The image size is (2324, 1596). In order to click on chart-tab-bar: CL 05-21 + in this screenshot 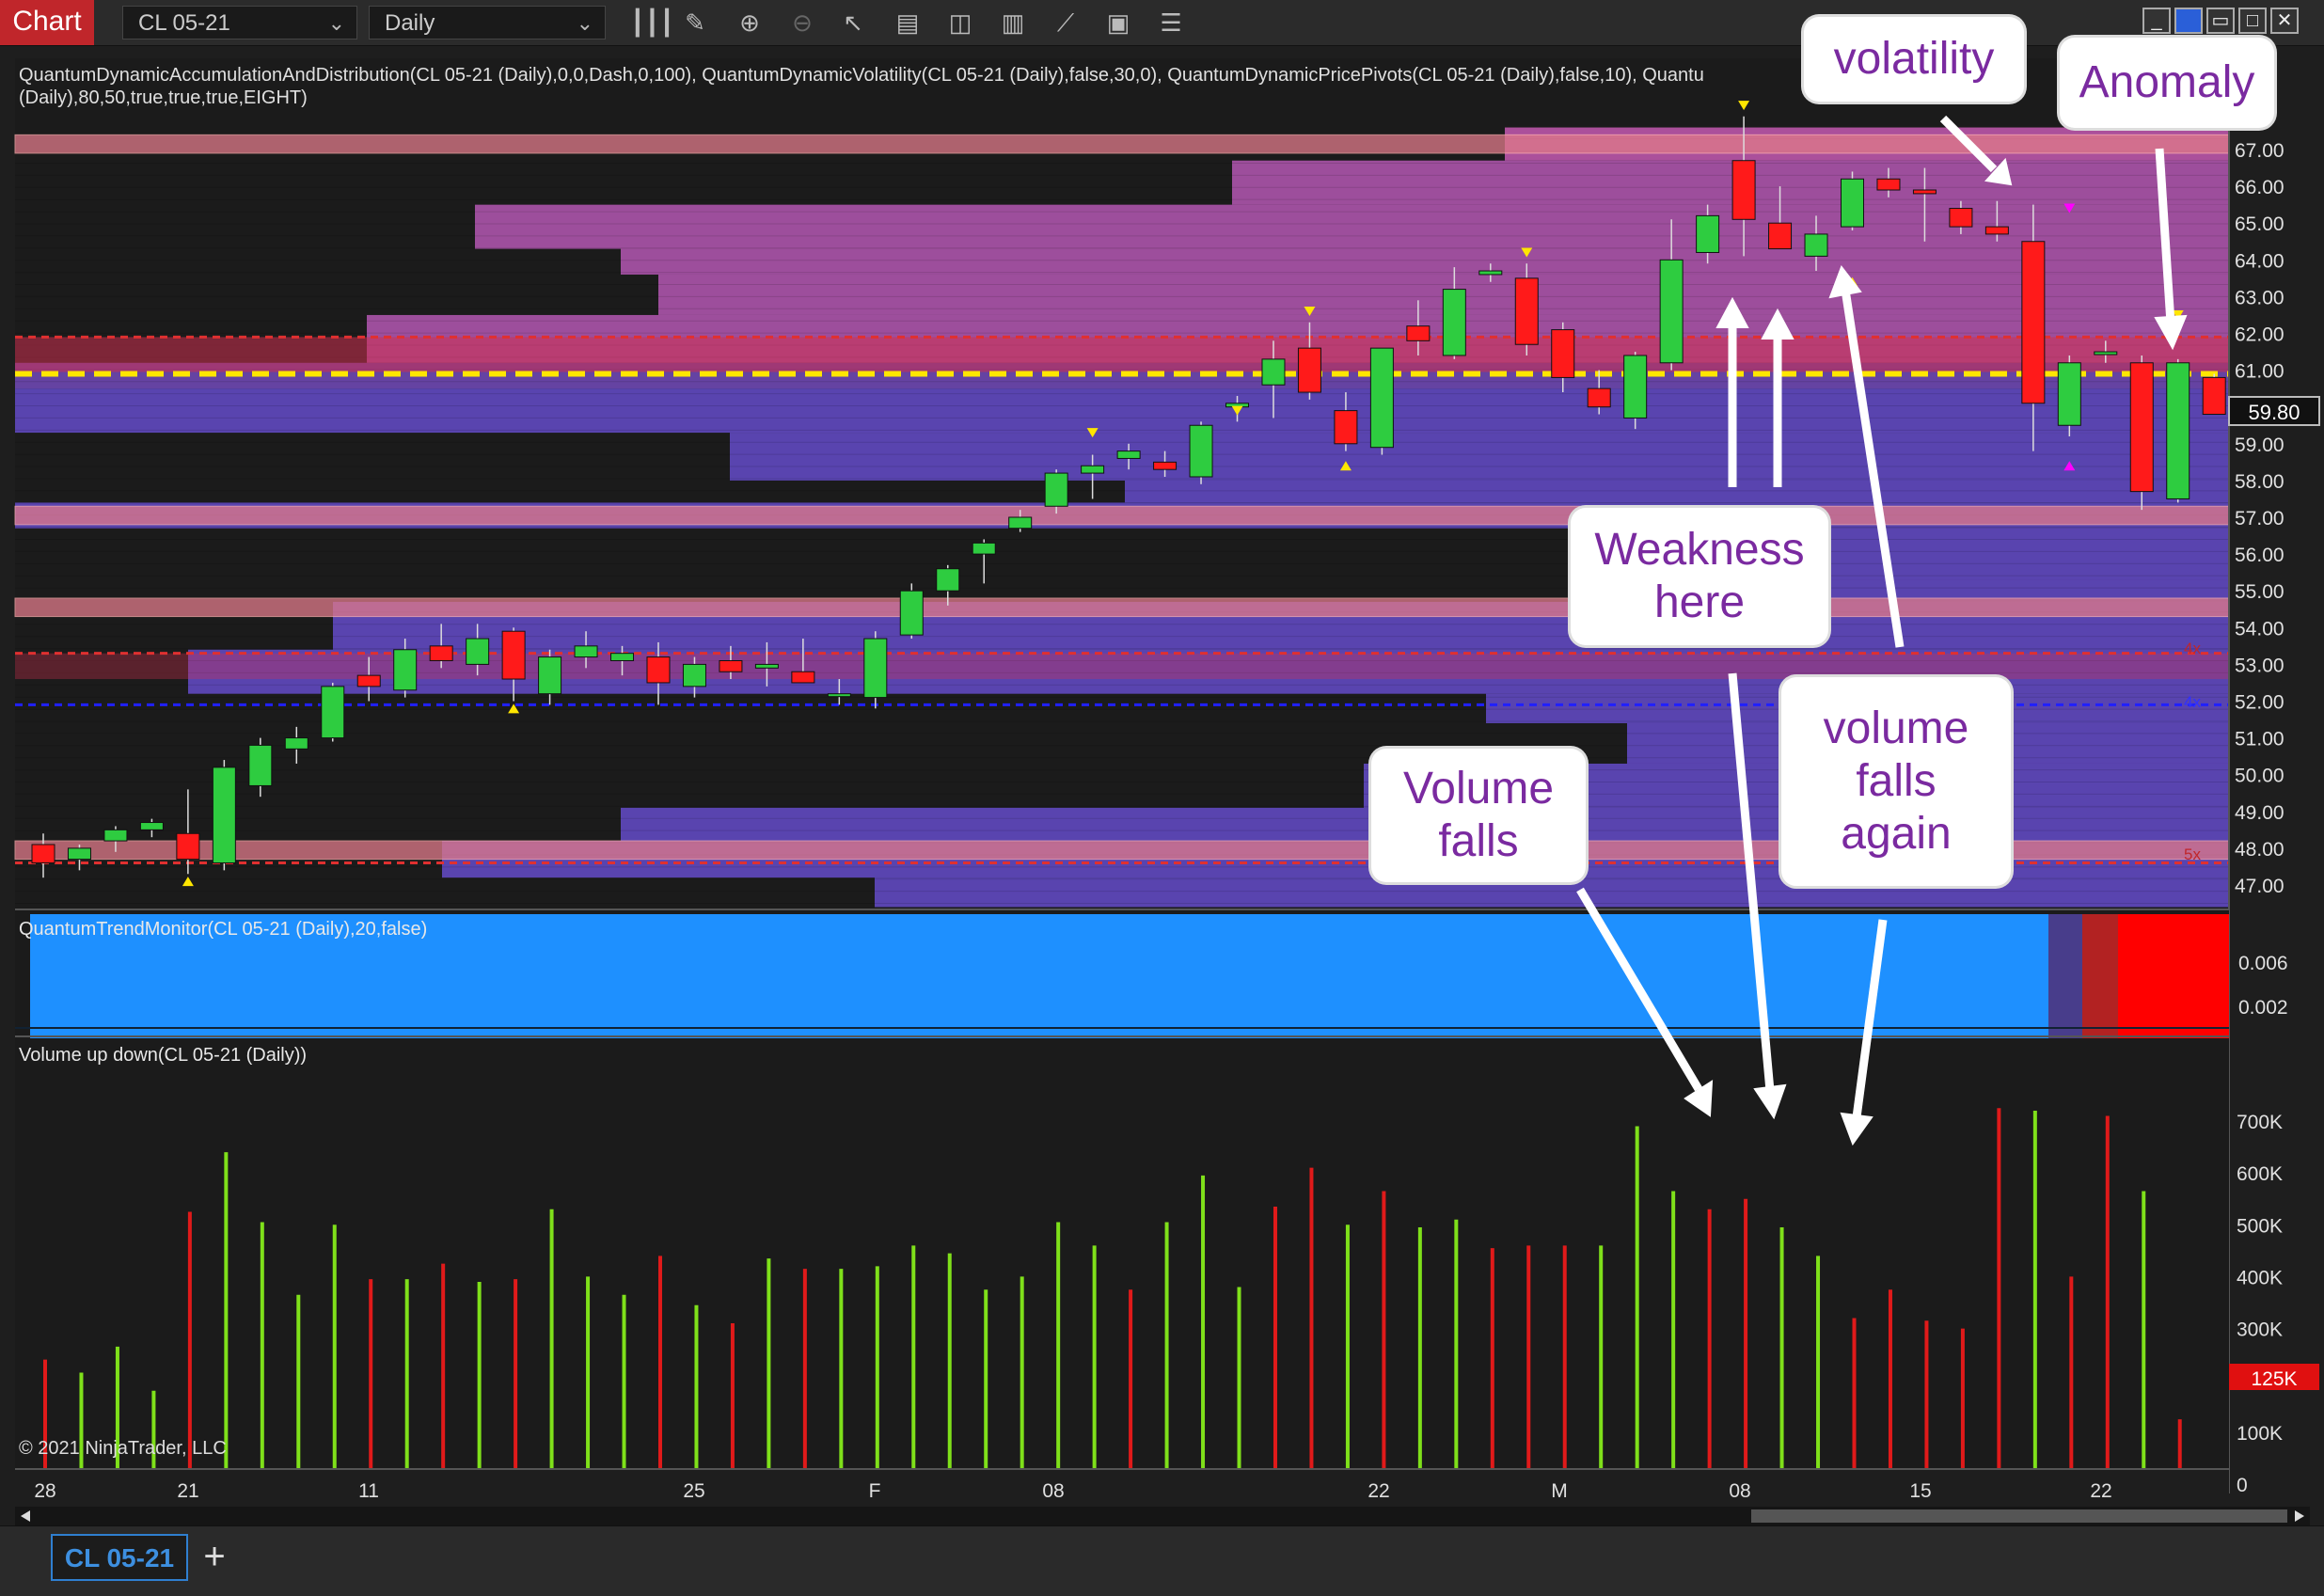, I will do `click(1162, 1560)`.